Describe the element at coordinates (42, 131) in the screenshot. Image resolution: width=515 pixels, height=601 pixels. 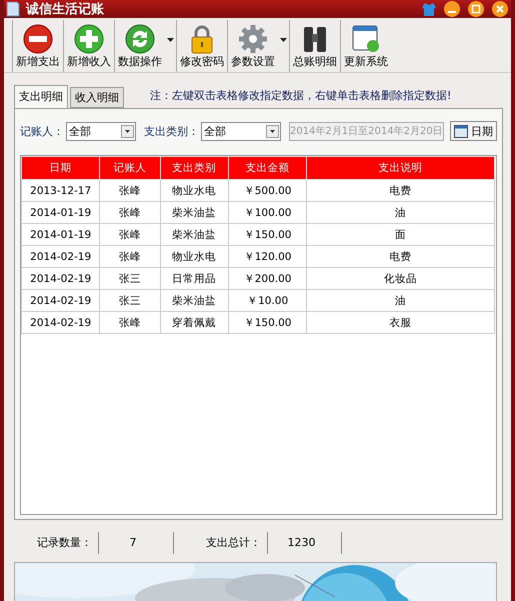
I see `field-label: 记账人：` at that location.